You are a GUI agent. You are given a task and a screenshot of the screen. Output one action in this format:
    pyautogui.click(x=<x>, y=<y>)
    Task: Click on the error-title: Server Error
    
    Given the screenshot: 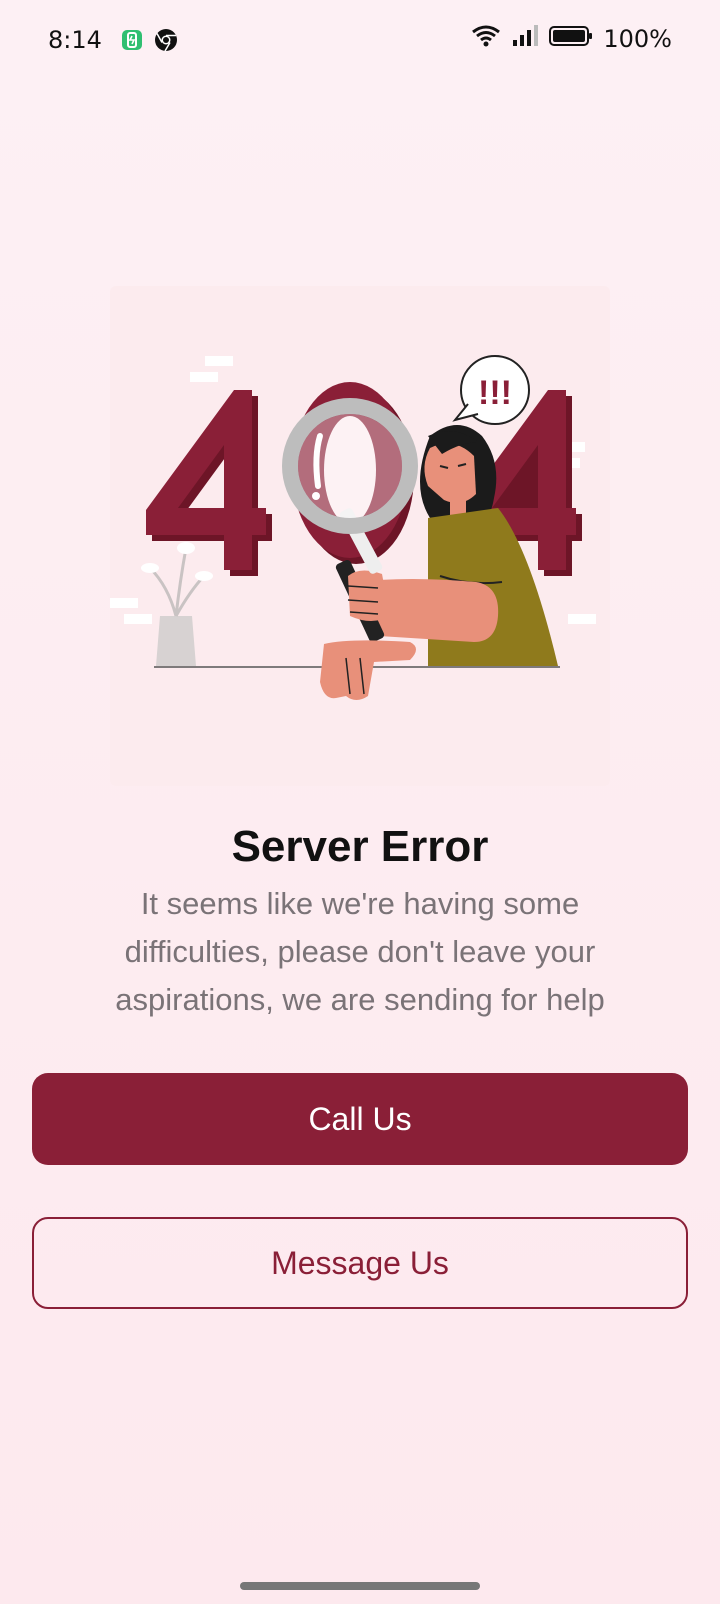 What is the action you would take?
    pyautogui.click(x=360, y=846)
    